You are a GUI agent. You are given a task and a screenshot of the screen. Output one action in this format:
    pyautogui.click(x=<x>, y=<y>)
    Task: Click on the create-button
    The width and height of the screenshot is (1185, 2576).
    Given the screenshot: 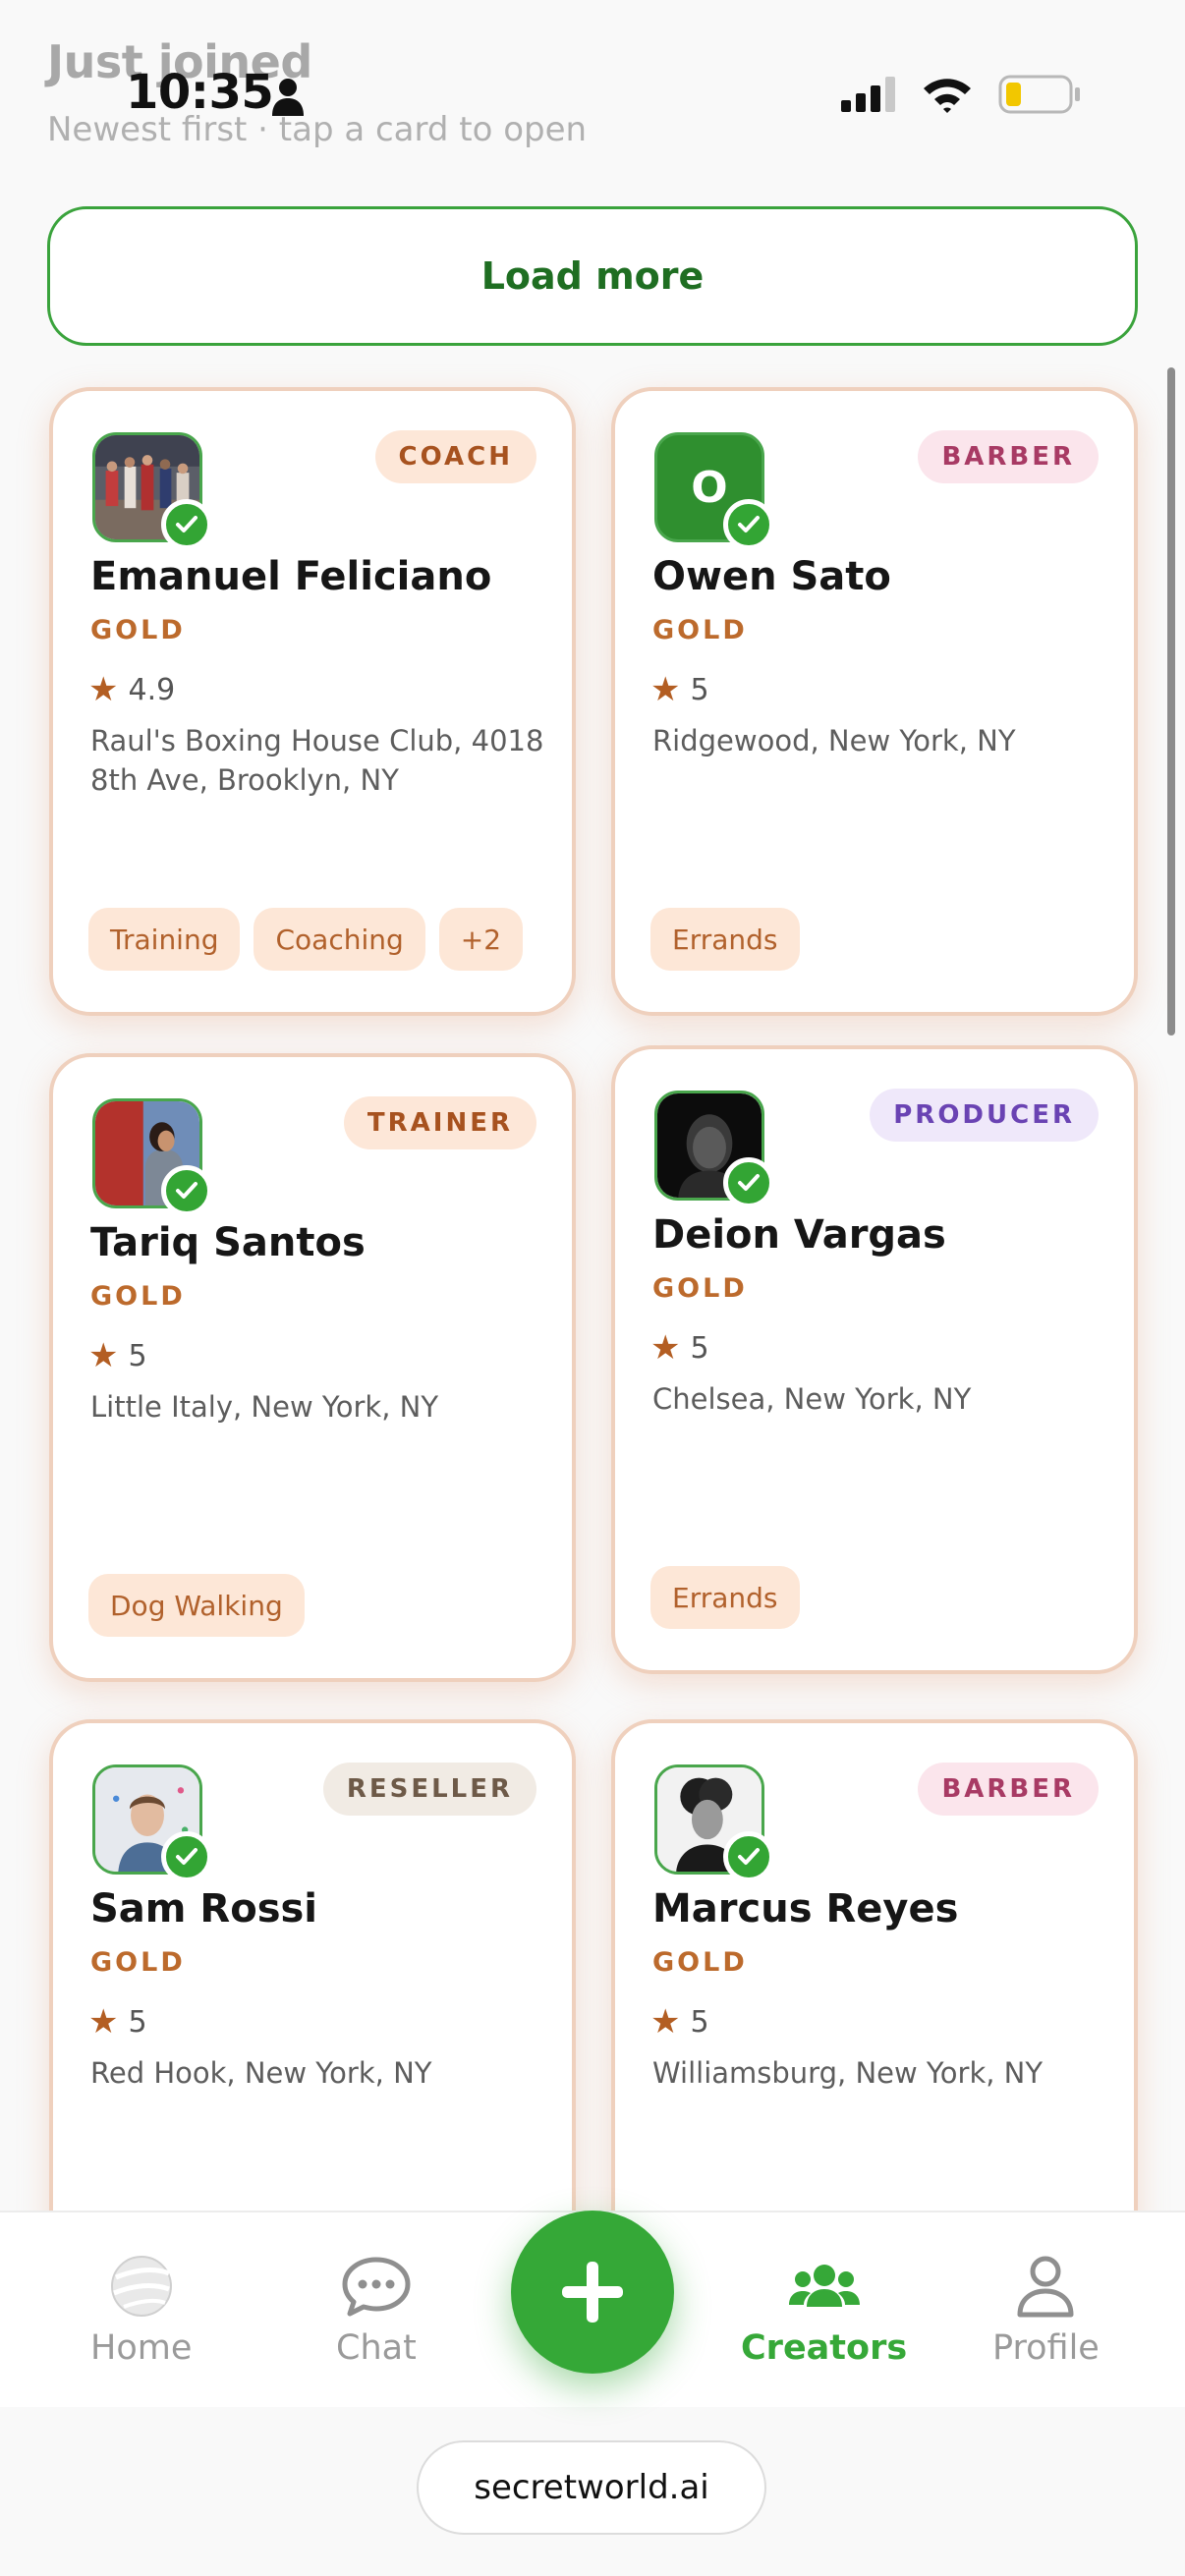 What is the action you would take?
    pyautogui.click(x=592, y=2292)
    